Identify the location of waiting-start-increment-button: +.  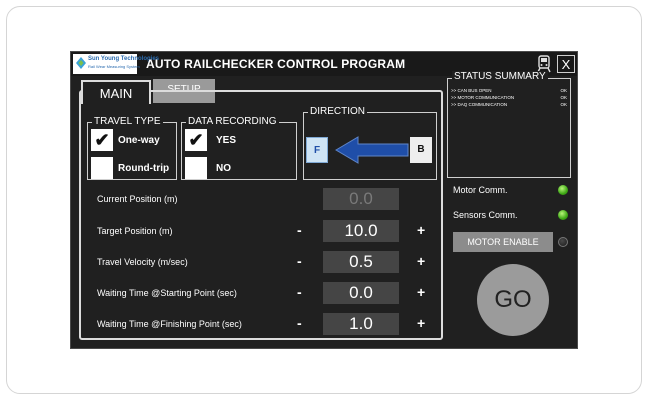
(421, 292).